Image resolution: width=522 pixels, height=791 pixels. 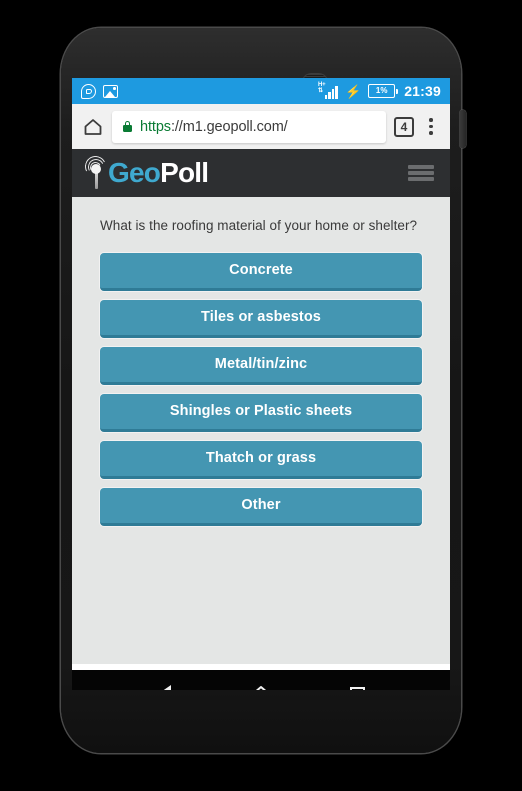 I want to click on logo-poll-text: Poll, so click(x=184, y=172).